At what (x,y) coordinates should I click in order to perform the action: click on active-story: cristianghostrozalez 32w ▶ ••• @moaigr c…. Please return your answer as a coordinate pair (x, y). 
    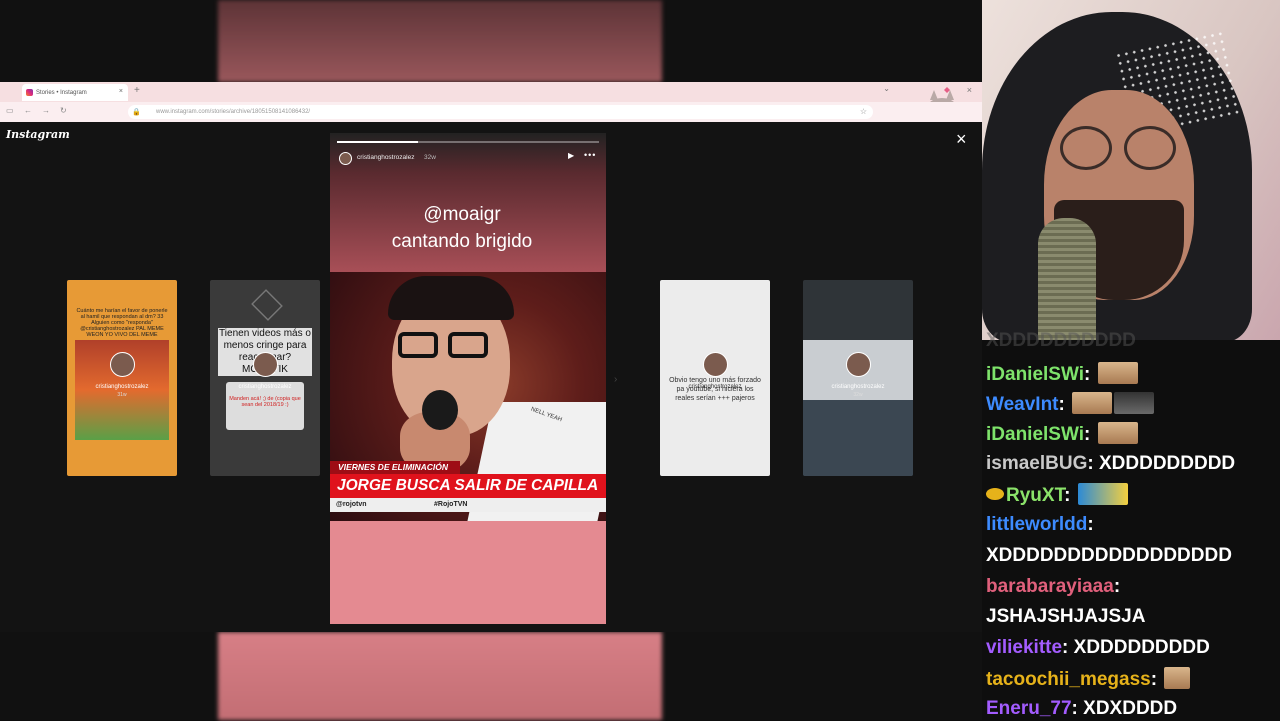
    Looking at the image, I should click on (468, 378).